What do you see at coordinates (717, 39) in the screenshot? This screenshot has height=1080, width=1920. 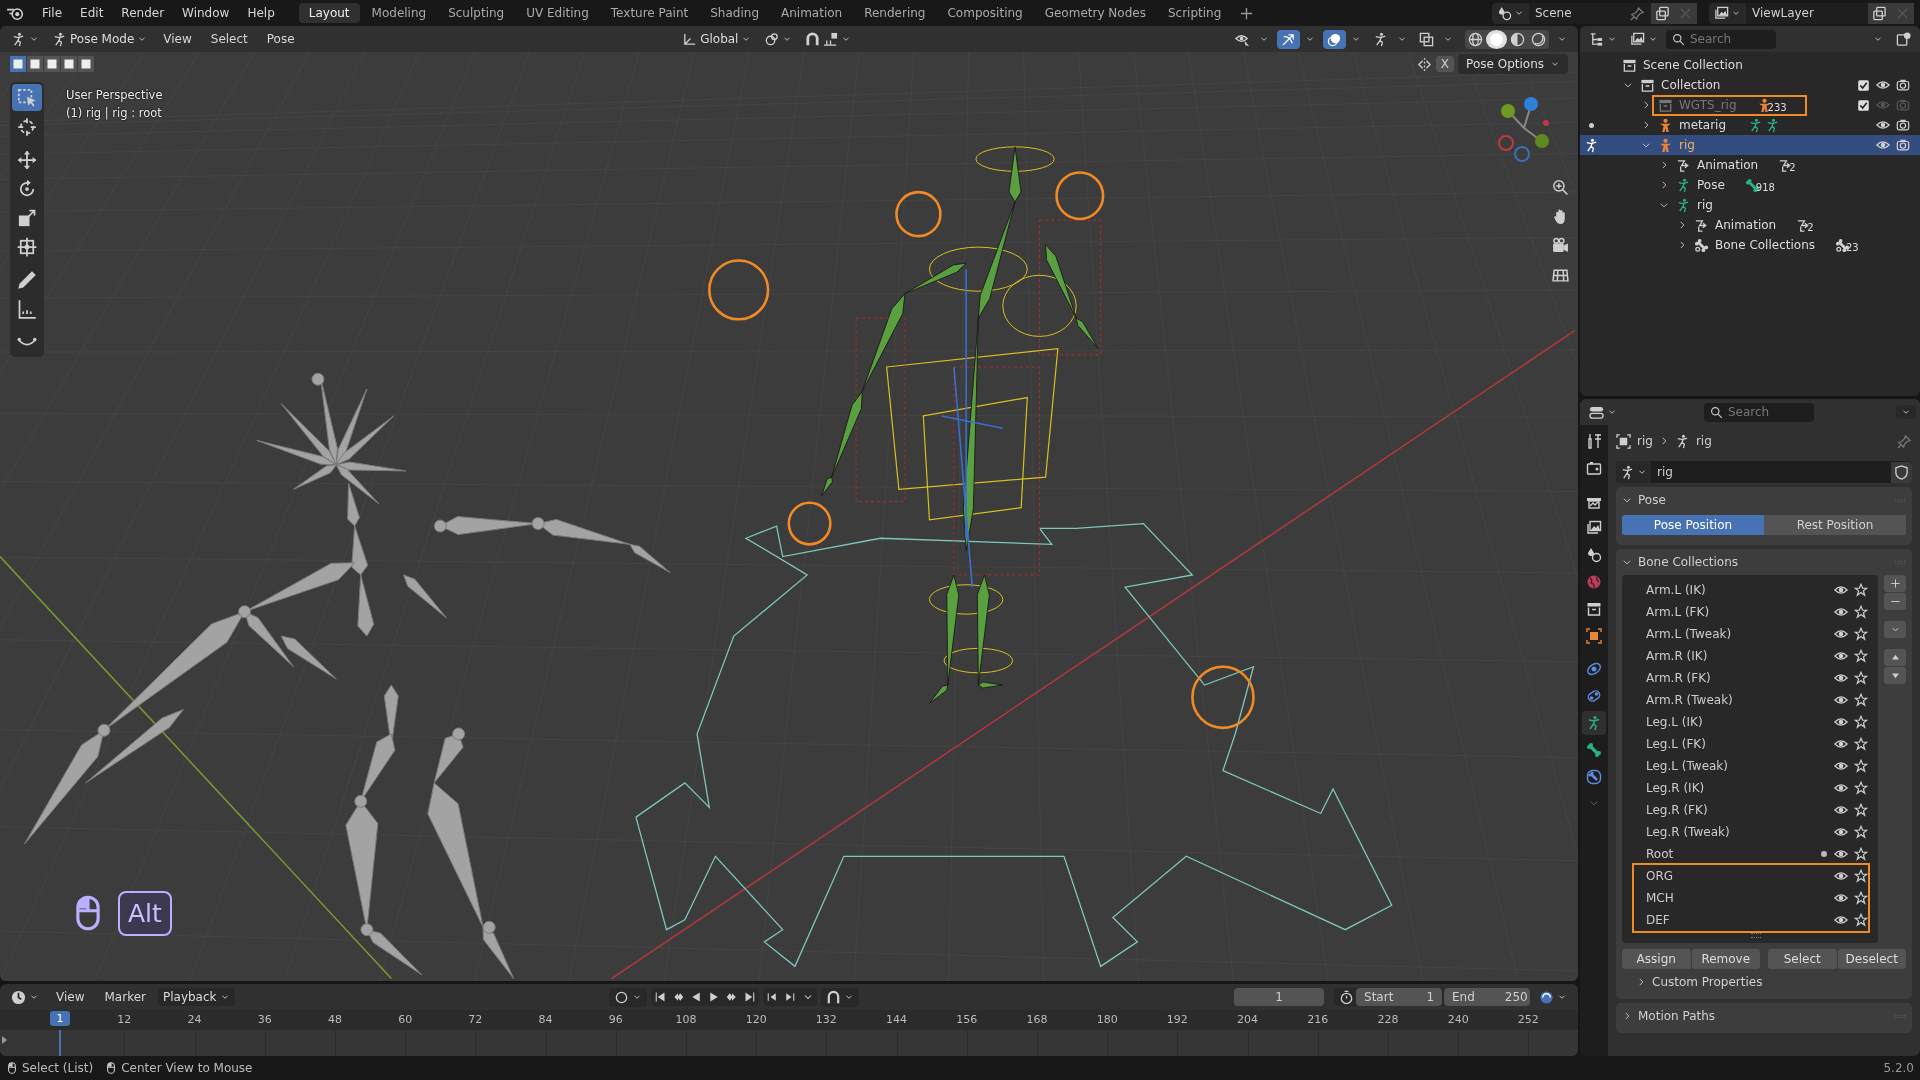 I see `orientation-dropdown: Global` at bounding box center [717, 39].